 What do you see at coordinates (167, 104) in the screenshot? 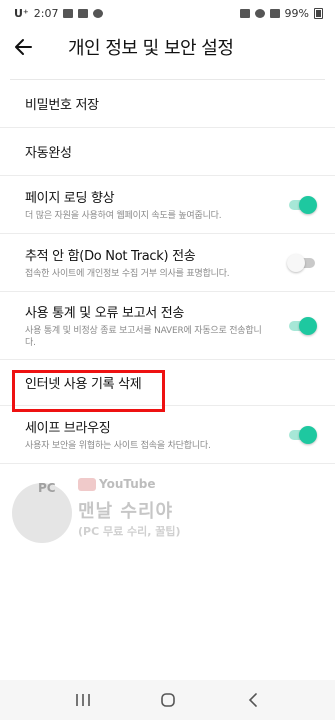
I see `setting-save-password: 비밀번호 저장` at bounding box center [167, 104].